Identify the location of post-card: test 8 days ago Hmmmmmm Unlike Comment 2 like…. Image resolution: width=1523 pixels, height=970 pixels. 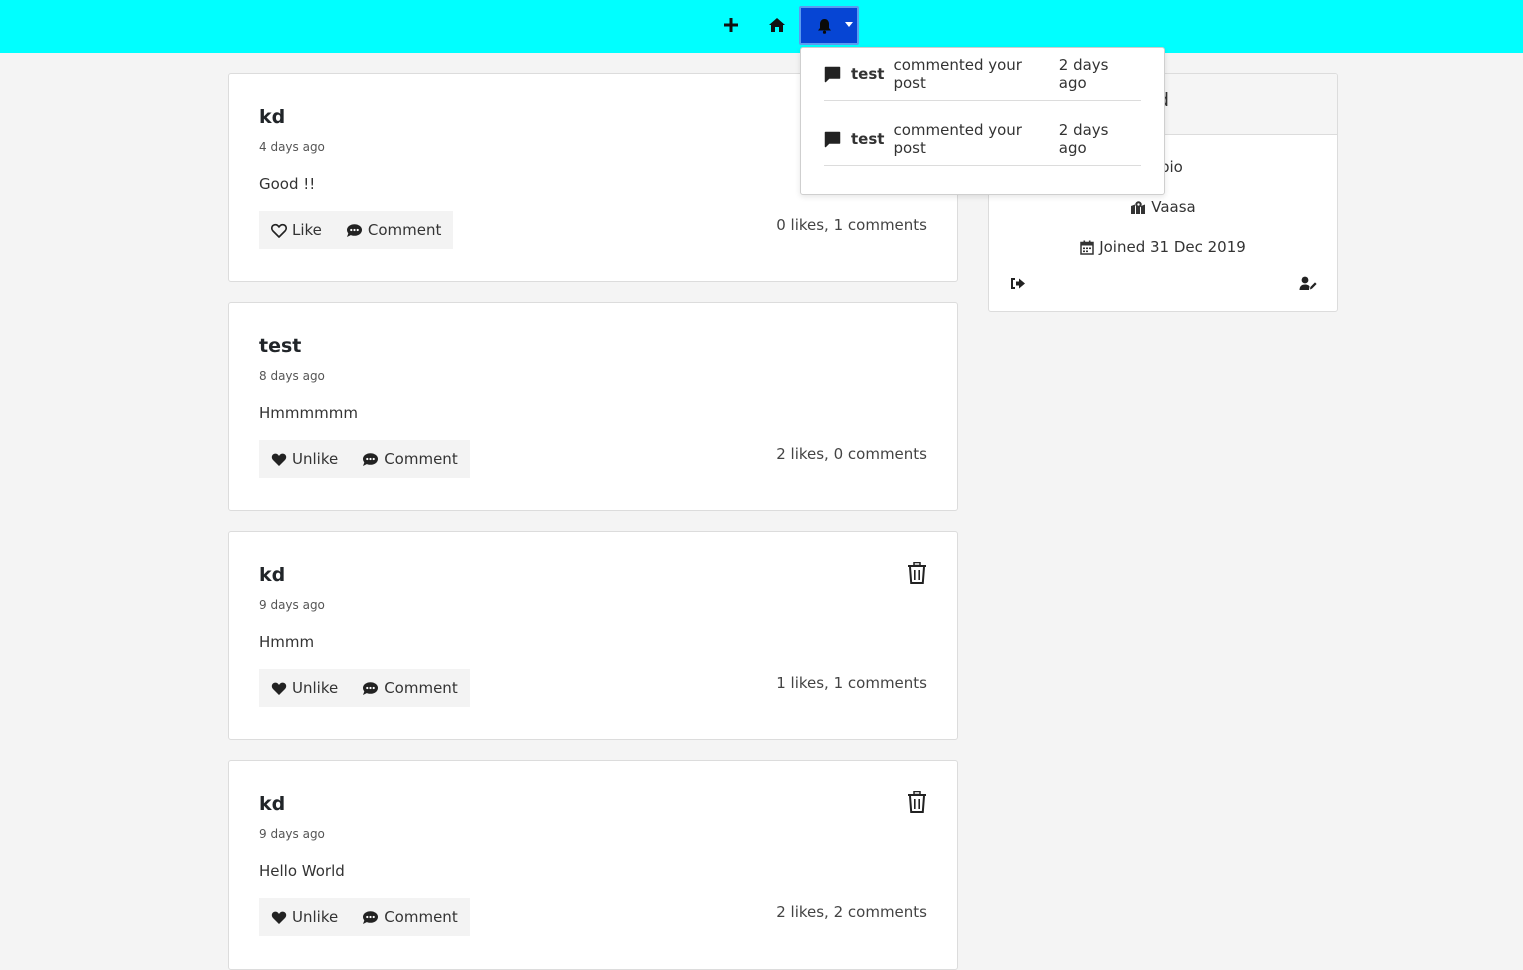
(593, 406).